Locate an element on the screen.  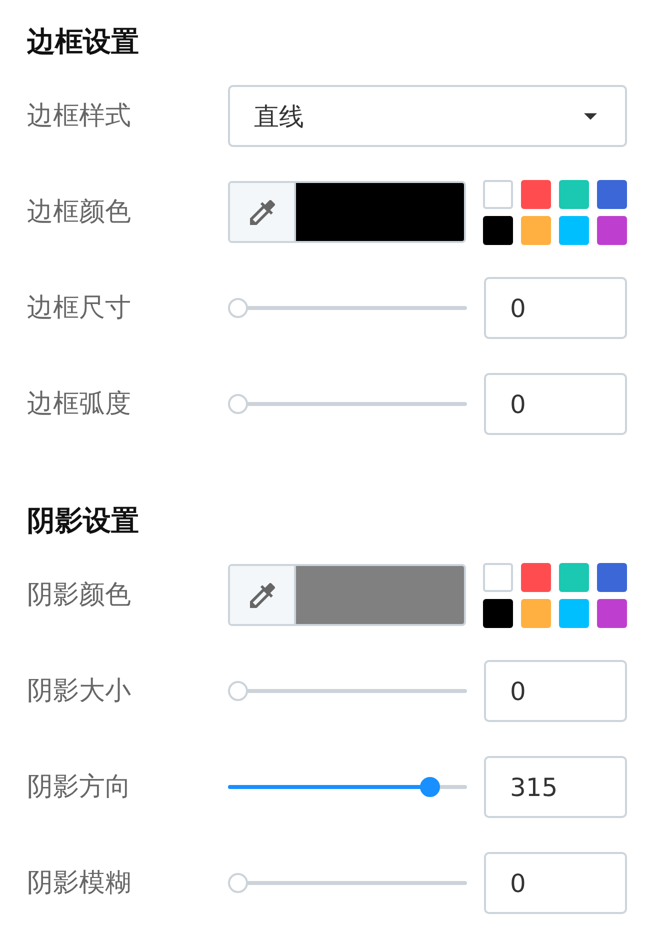
number-input: 315 is located at coordinates (555, 787).